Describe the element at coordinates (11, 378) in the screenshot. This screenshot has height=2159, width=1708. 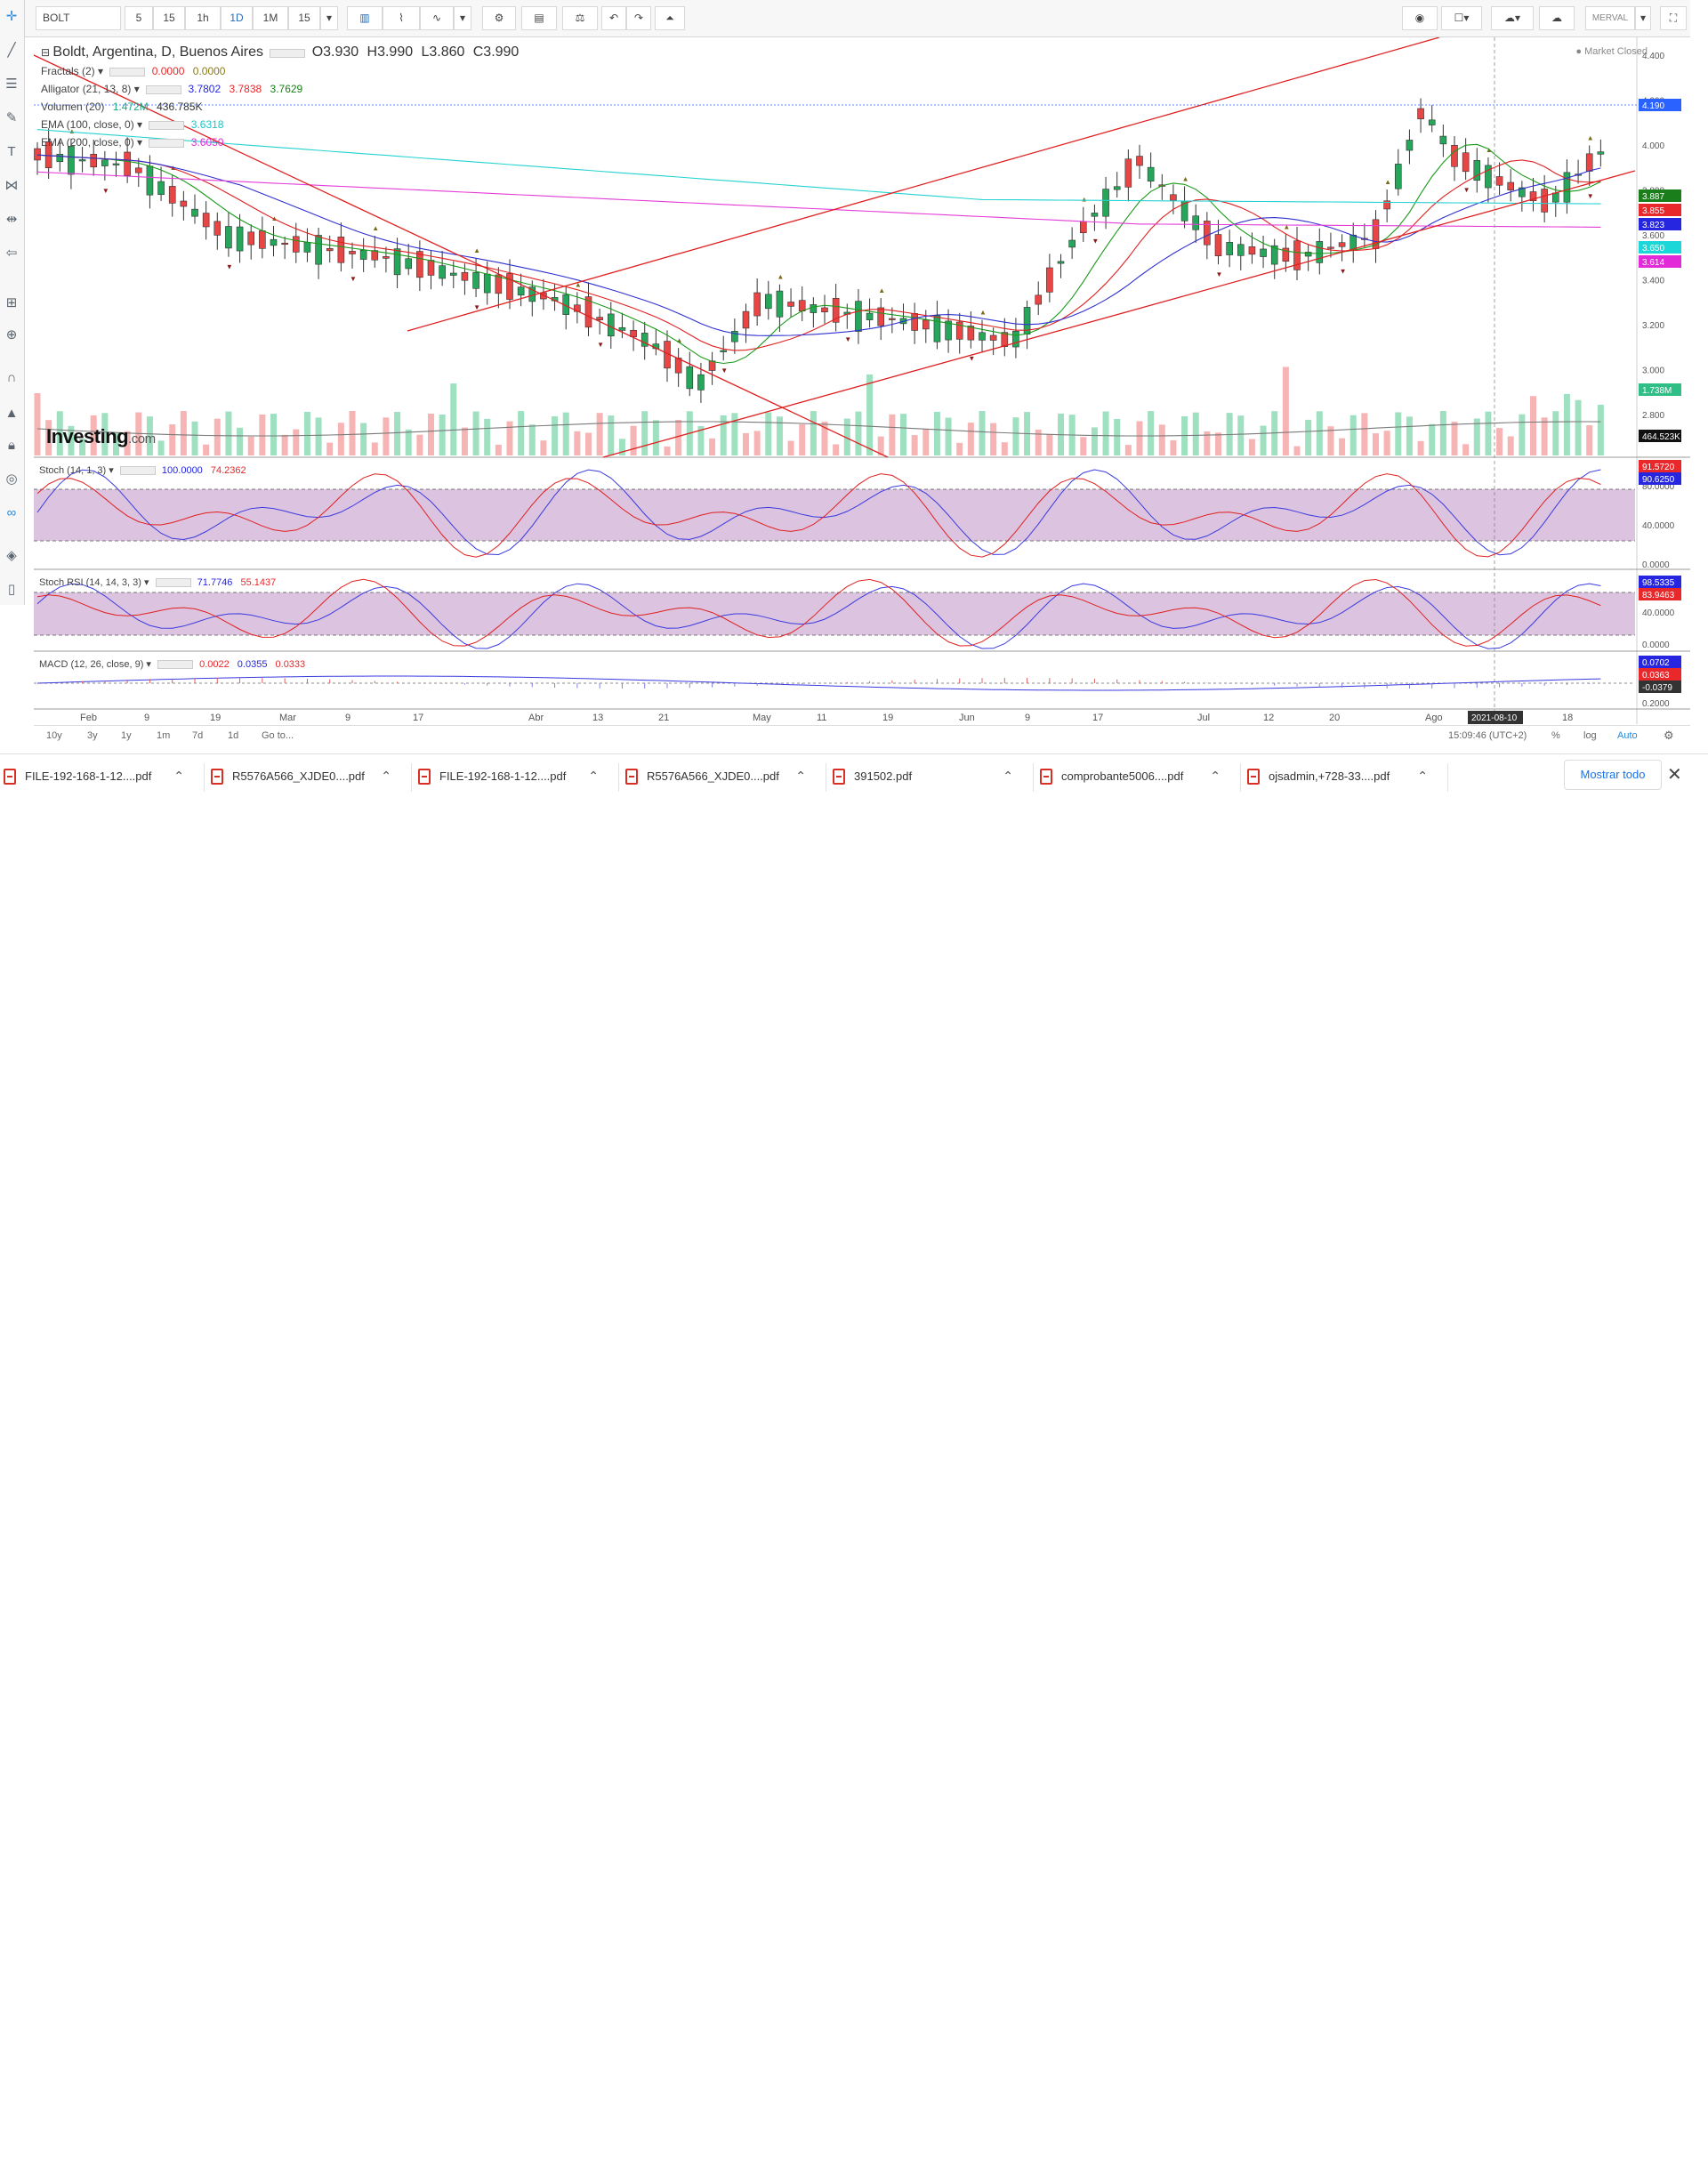
I see `magnet-icon: ∩` at that location.